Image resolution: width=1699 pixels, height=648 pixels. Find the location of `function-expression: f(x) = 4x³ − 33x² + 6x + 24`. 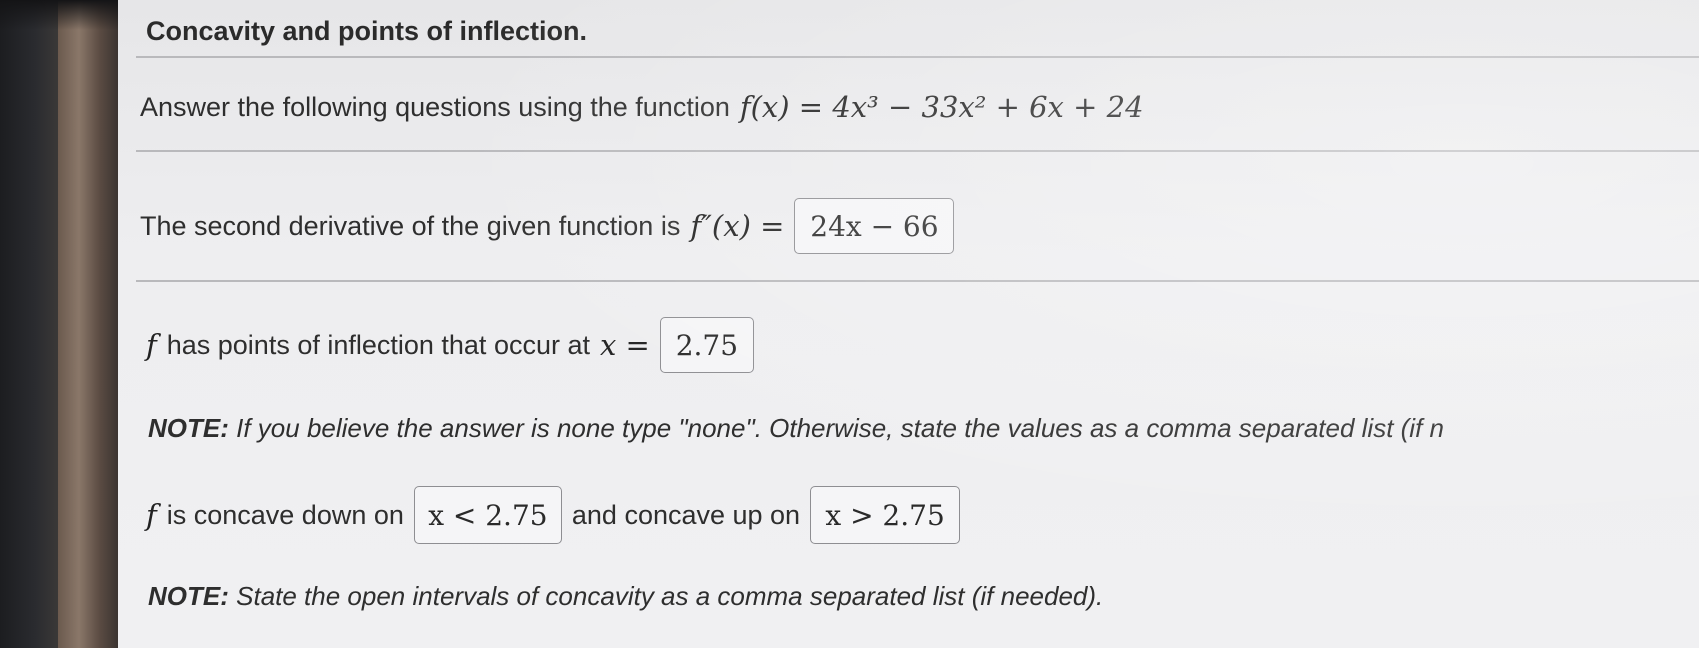

function-expression: f(x) = 4x³ − 33x² + 6x + 24 is located at coordinates (941, 107).